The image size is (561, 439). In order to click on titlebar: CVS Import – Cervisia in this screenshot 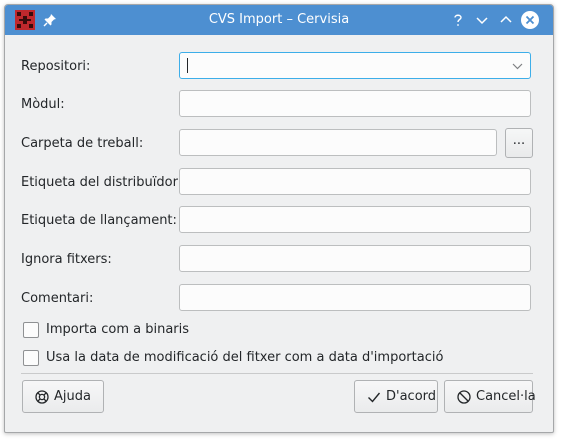, I will do `click(279, 20)`.